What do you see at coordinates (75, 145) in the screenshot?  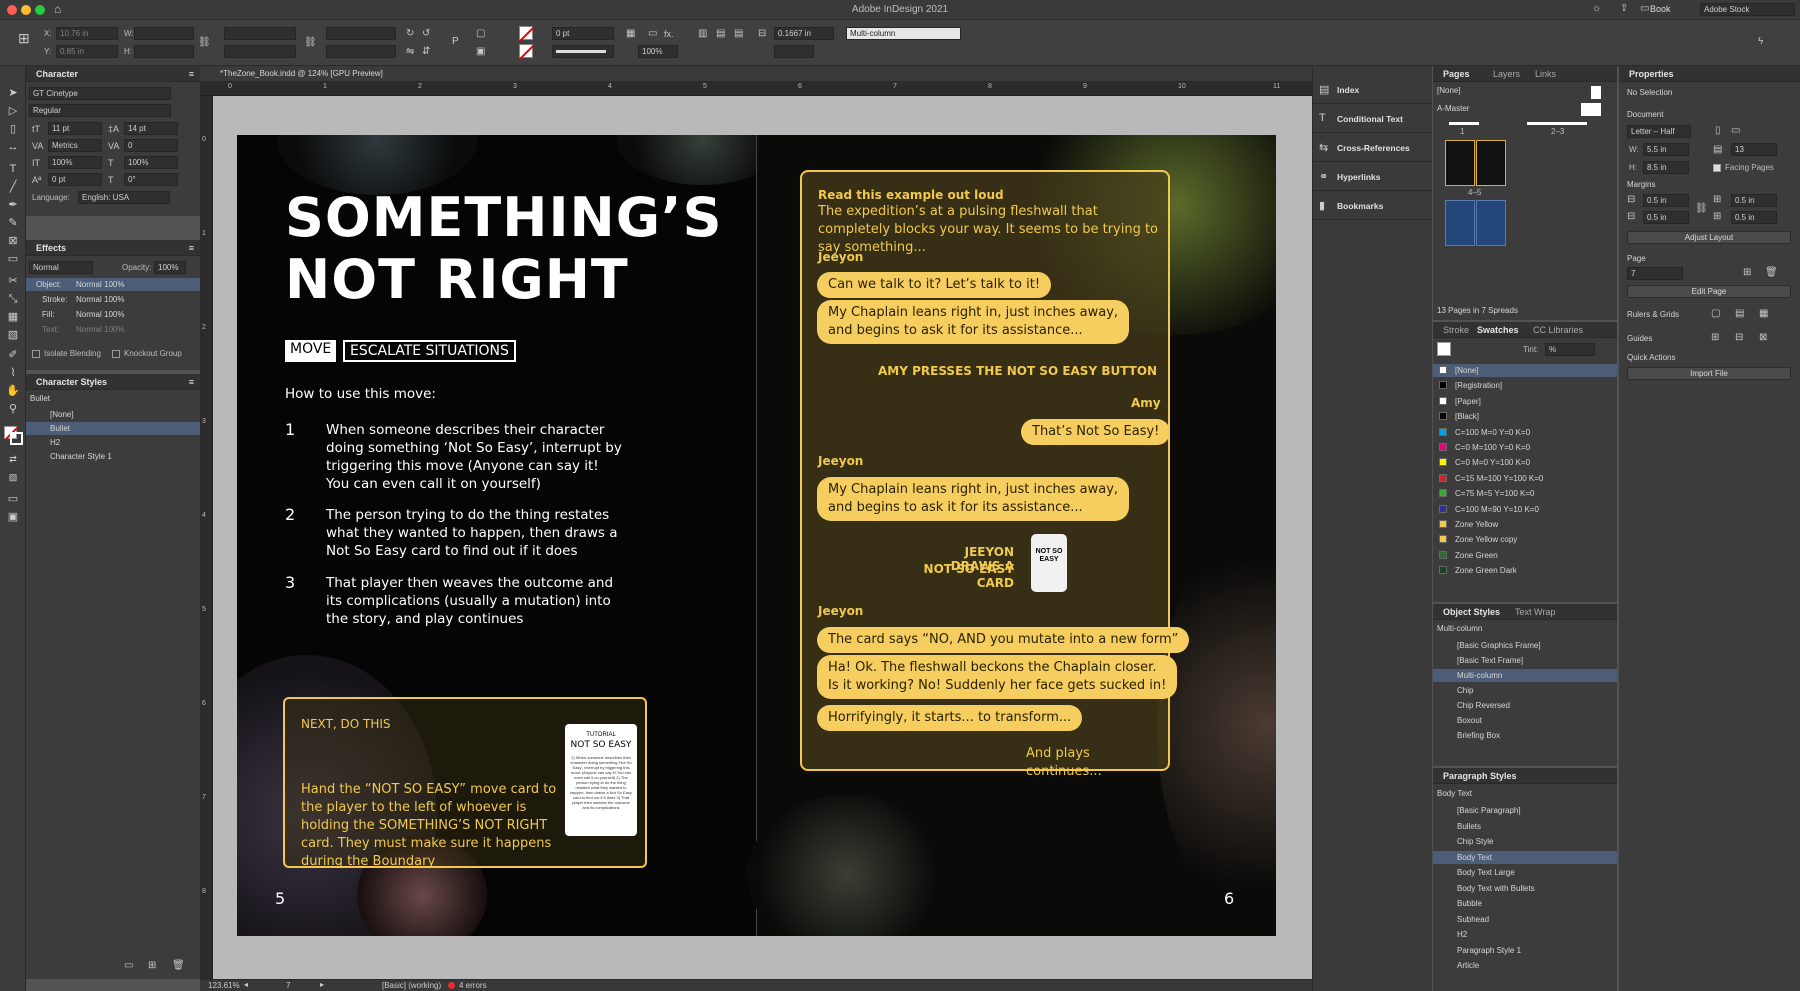 I see `kerning-field: Metrics` at bounding box center [75, 145].